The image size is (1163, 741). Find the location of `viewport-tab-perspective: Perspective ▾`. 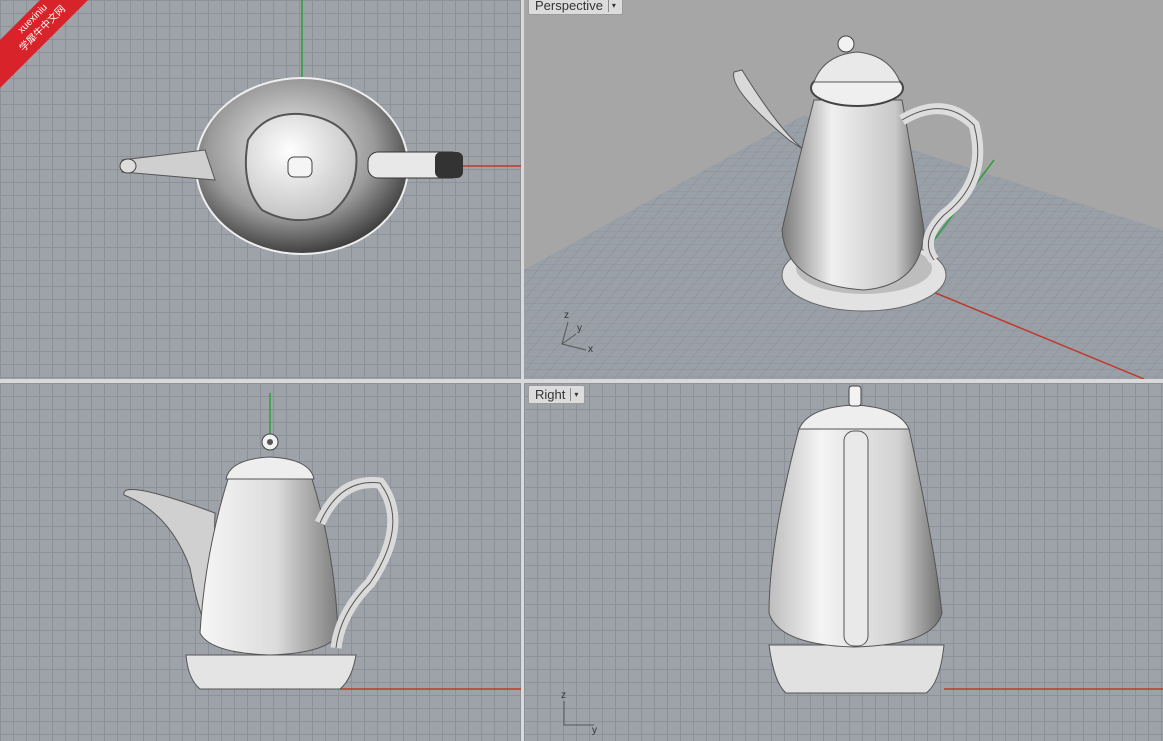

viewport-tab-perspective: Perspective ▾ is located at coordinates (575, 7).